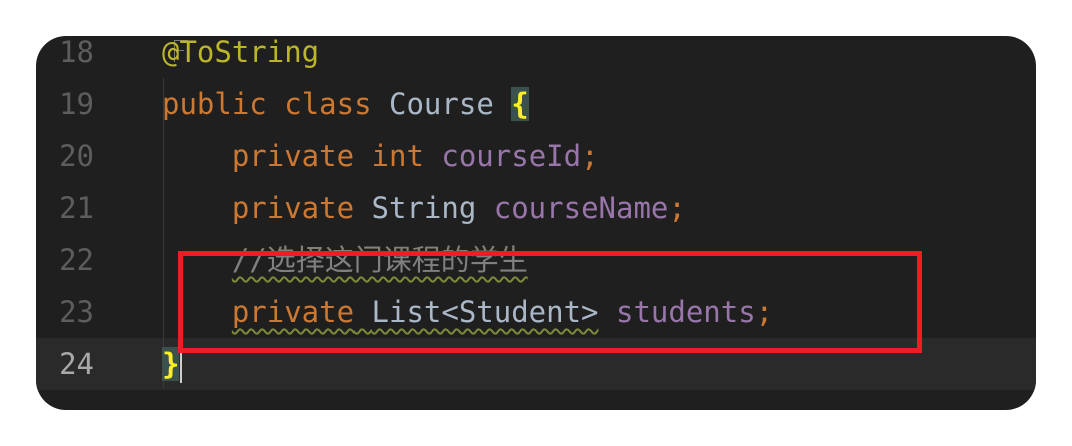 This screenshot has height=446, width=1072. I want to click on code-text: @ToString, so click(240, 57).